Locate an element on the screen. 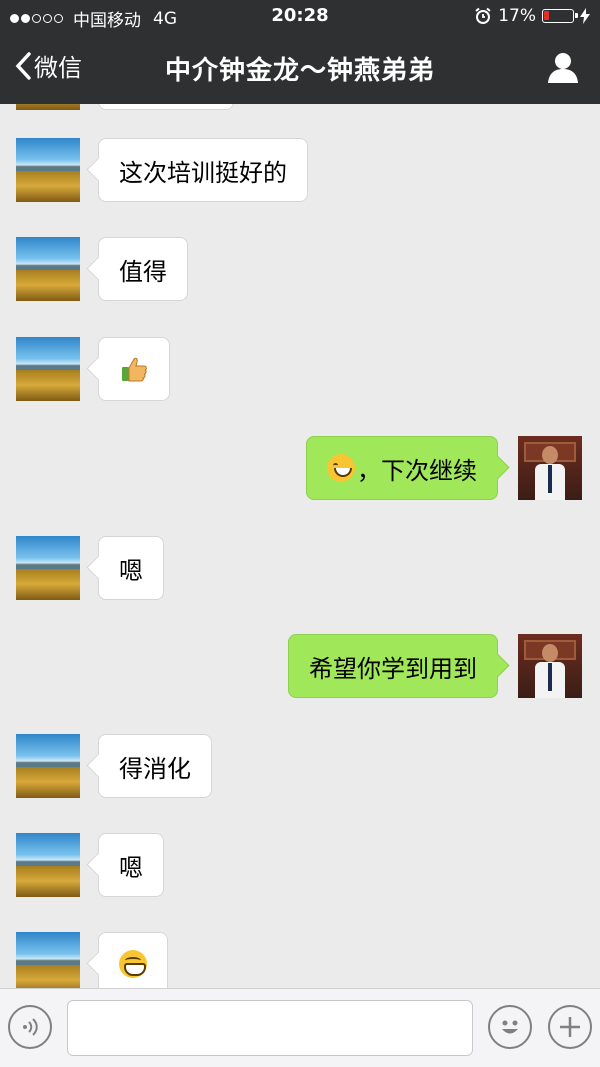  more-button is located at coordinates (570, 1027).